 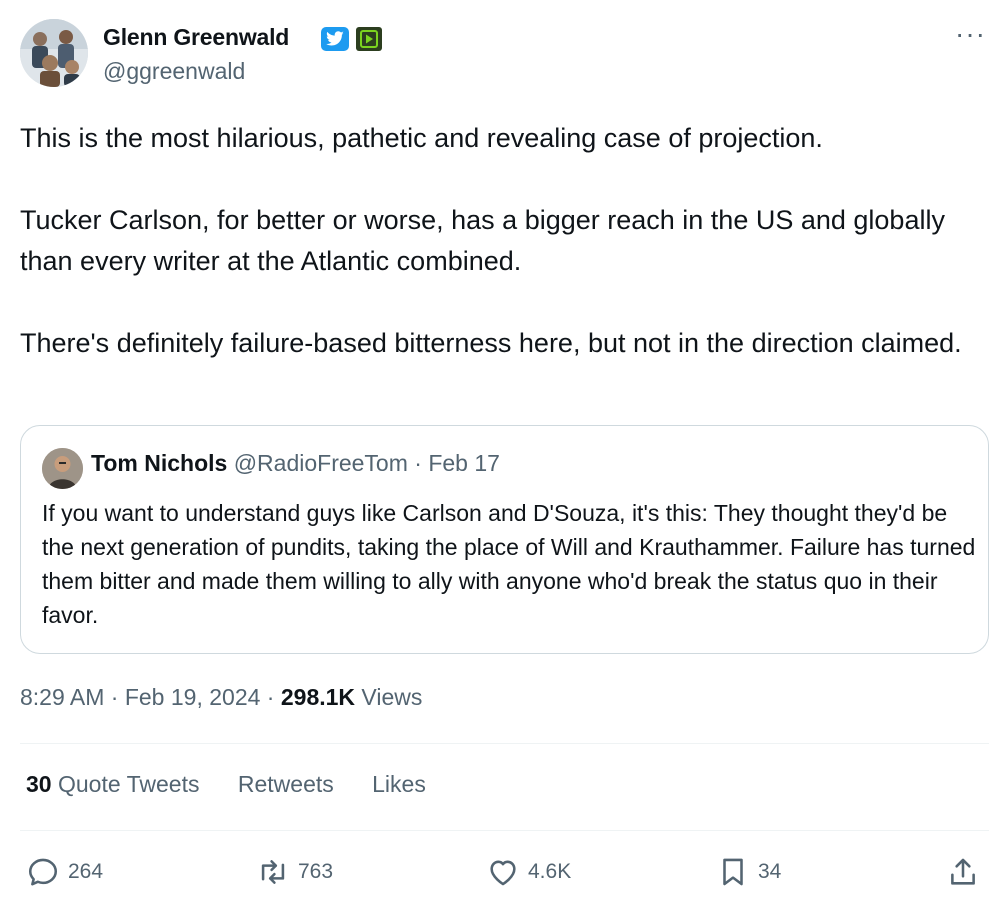 I want to click on retweet-button: 763, so click(x=294, y=872).